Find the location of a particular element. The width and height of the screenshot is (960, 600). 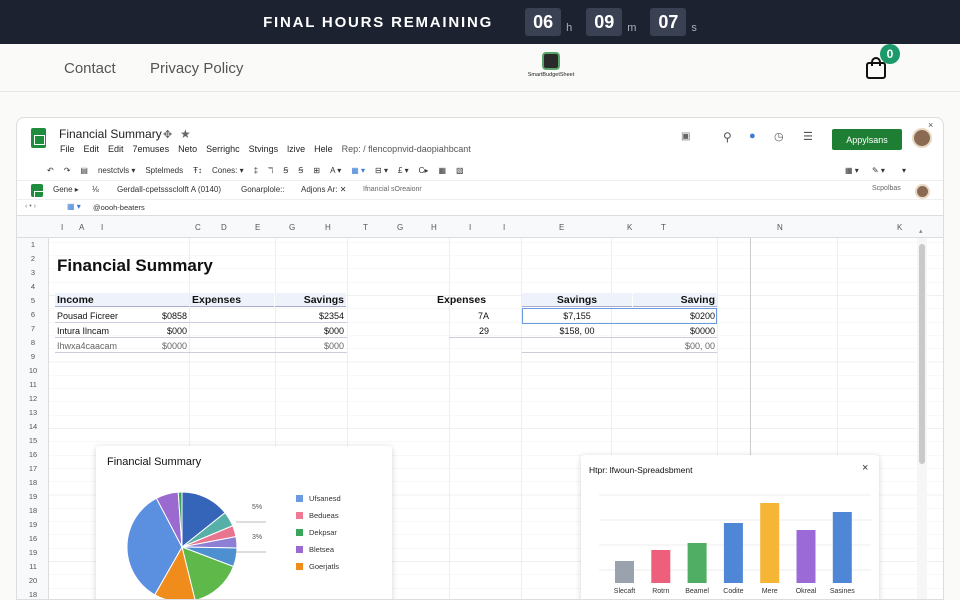

column-header: G is located at coordinates (292, 227).